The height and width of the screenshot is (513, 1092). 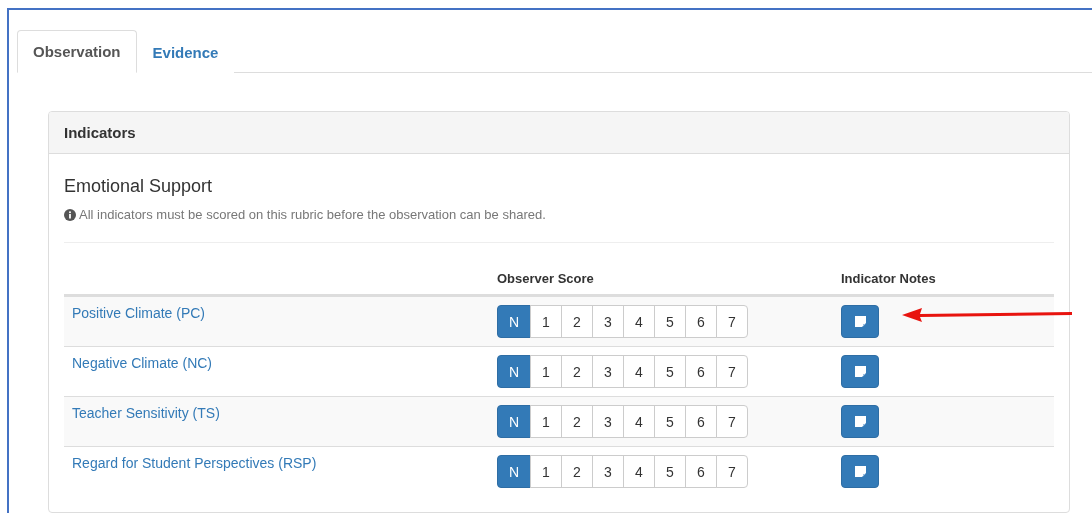 What do you see at coordinates (142, 363) in the screenshot?
I see `indicator-link: Negative Climate (NC)` at bounding box center [142, 363].